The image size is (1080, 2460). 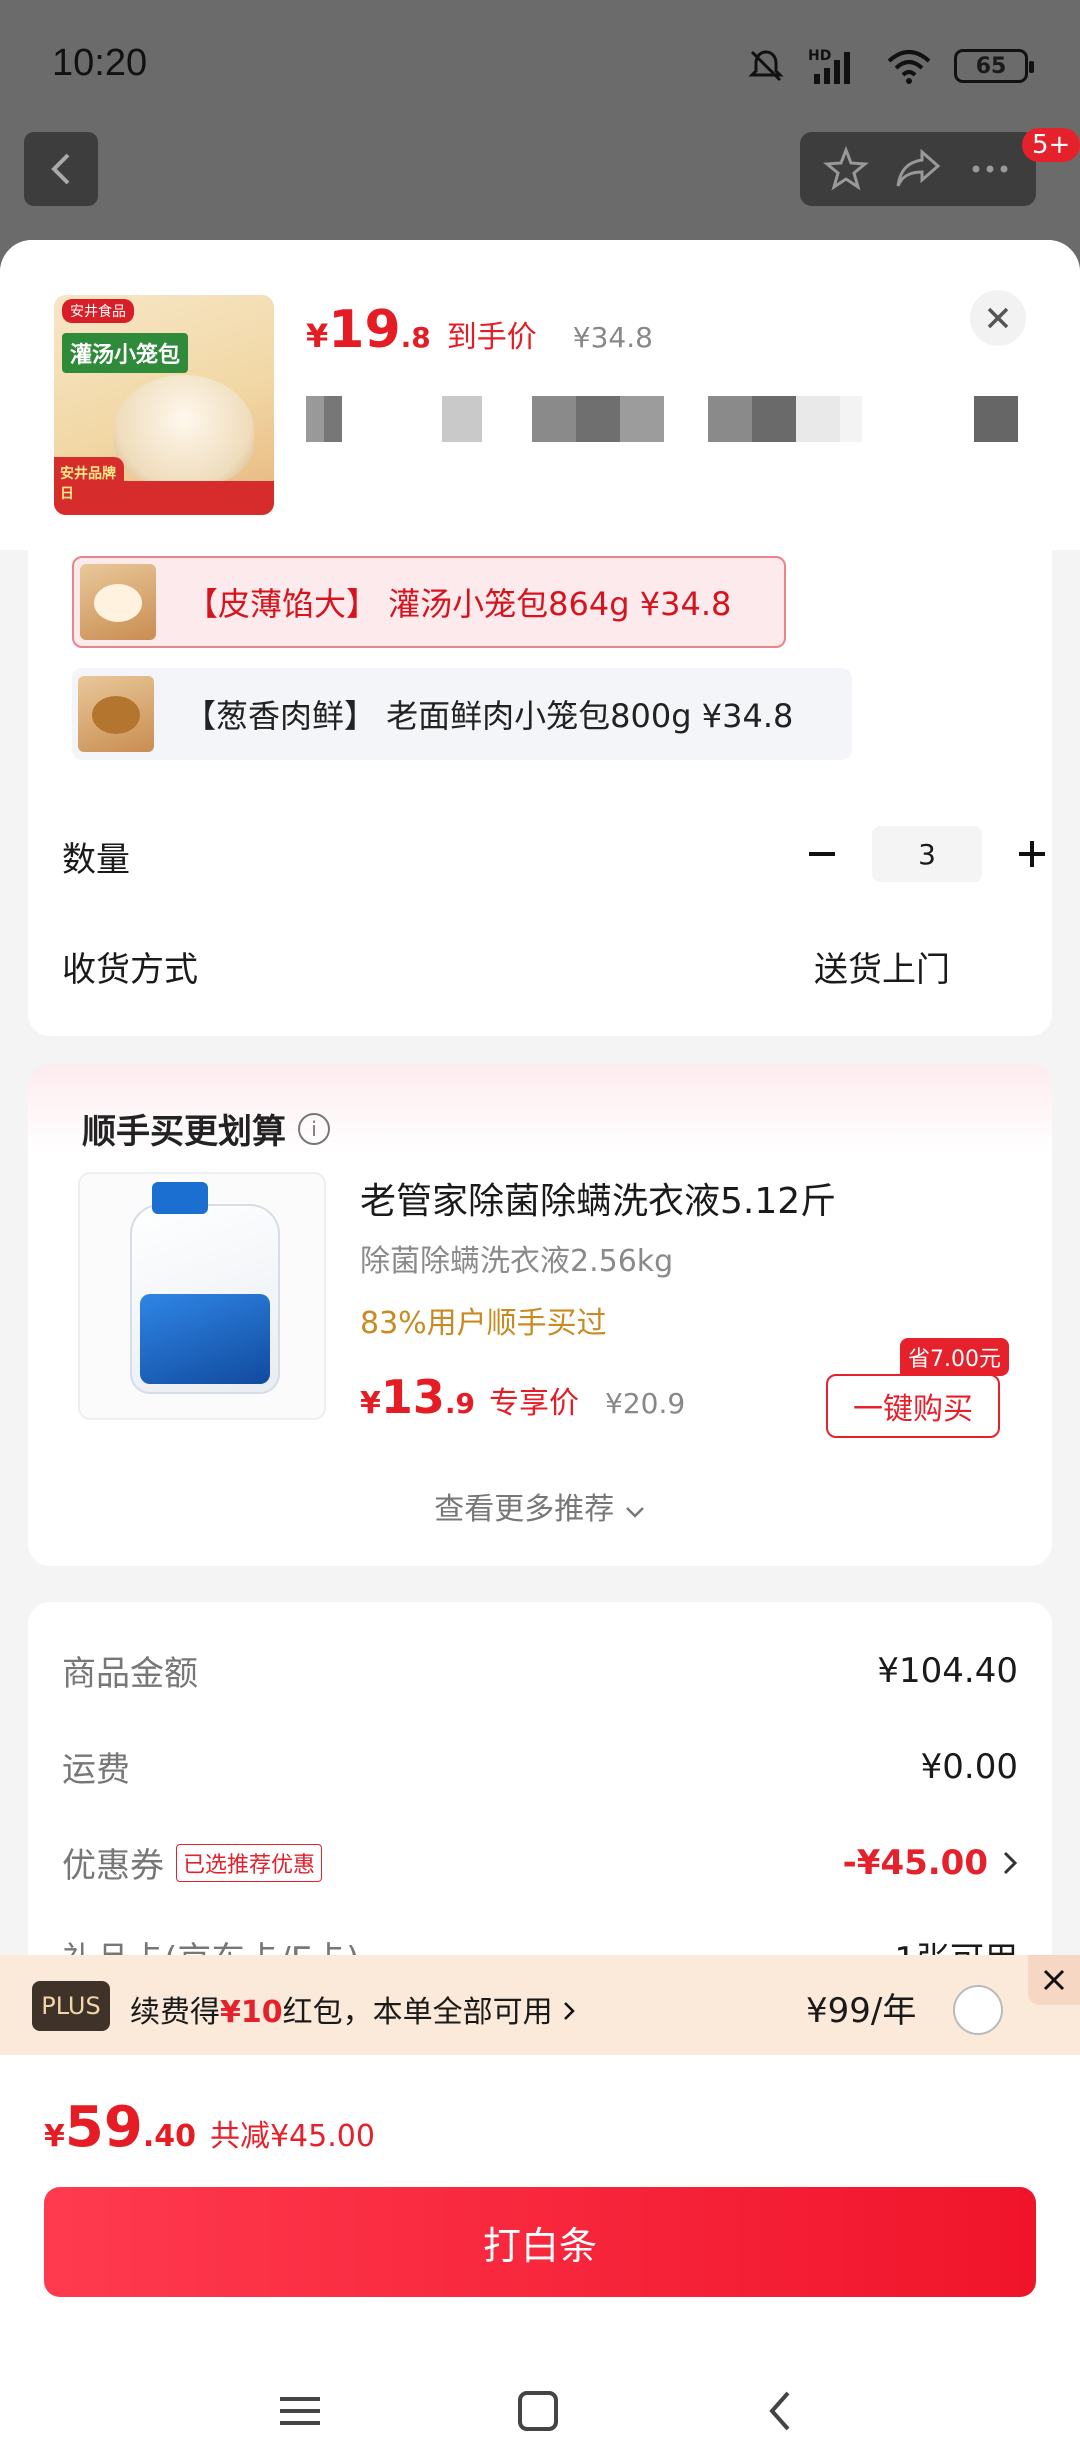 What do you see at coordinates (483, 1323) in the screenshot?
I see `recommend-users-text: 83%用户顺手买过` at bounding box center [483, 1323].